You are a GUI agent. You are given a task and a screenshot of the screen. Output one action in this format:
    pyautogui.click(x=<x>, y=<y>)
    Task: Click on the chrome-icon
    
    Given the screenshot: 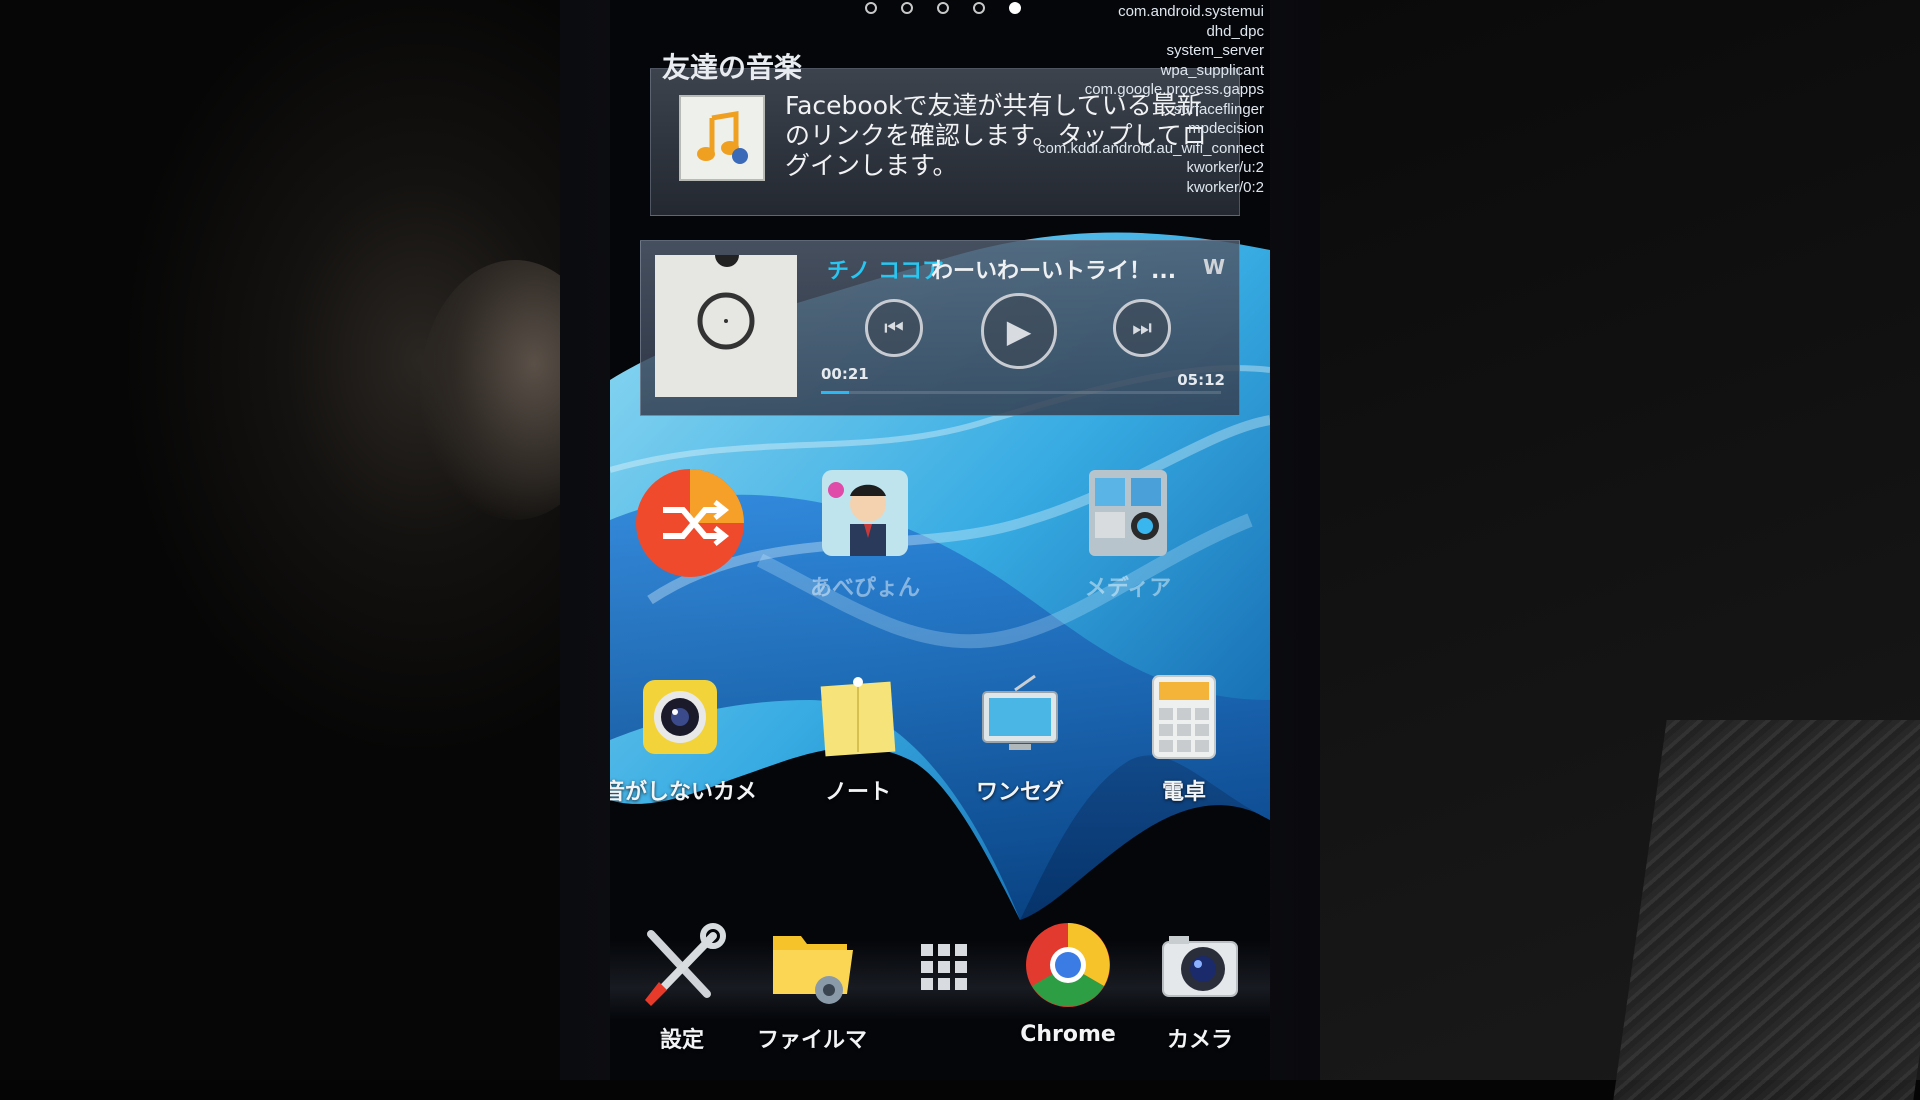 What is the action you would take?
    pyautogui.click(x=1068, y=965)
    